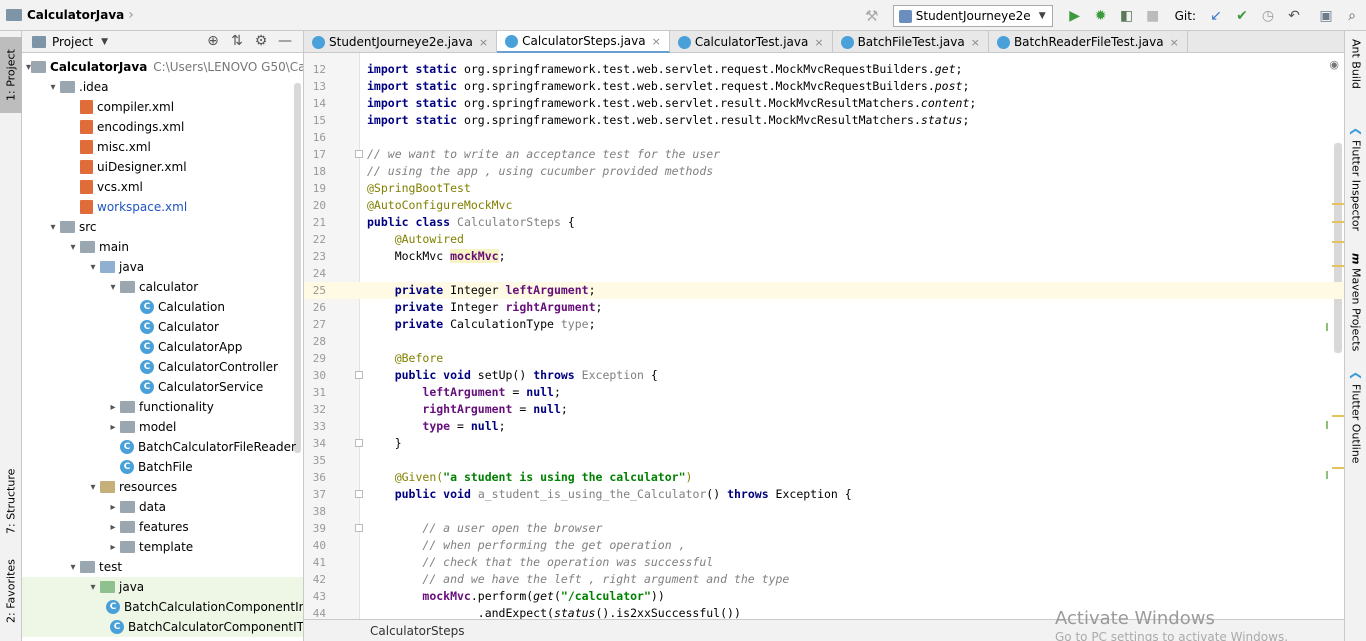  What do you see at coordinates (162, 567) in the screenshot?
I see `tree-item: ▾ test` at bounding box center [162, 567].